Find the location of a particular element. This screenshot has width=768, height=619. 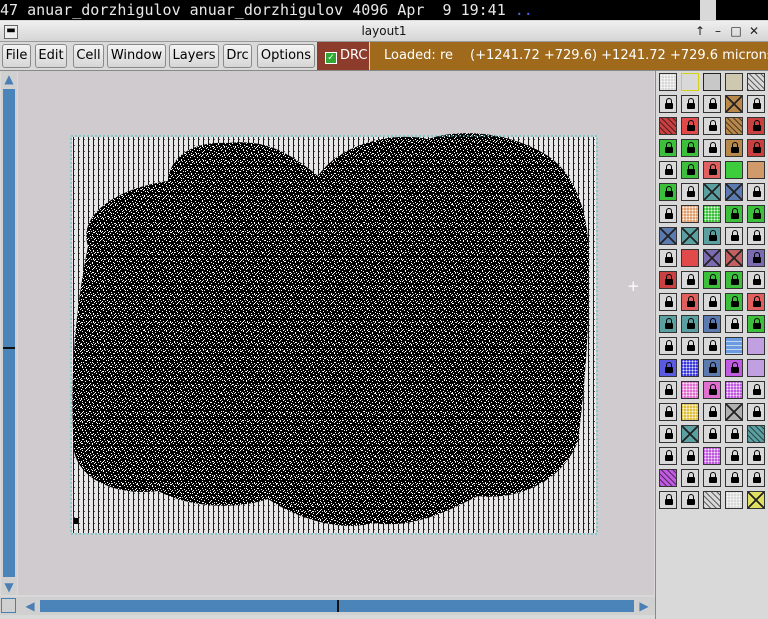

menu-edit: Edit is located at coordinates (51, 56).